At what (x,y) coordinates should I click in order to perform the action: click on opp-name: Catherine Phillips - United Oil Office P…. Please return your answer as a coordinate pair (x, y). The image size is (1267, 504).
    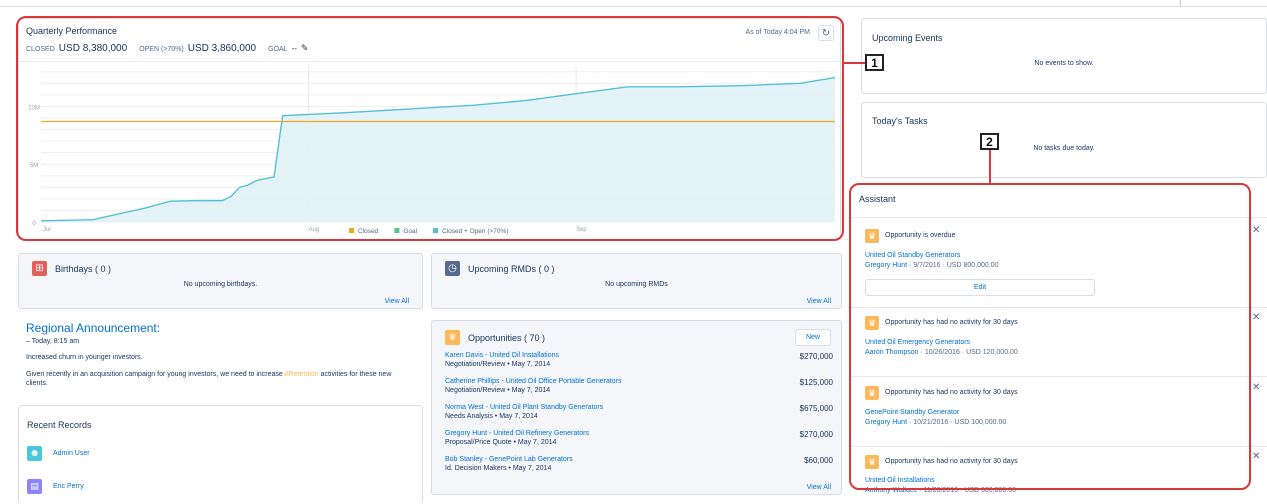
    Looking at the image, I should click on (639, 381).